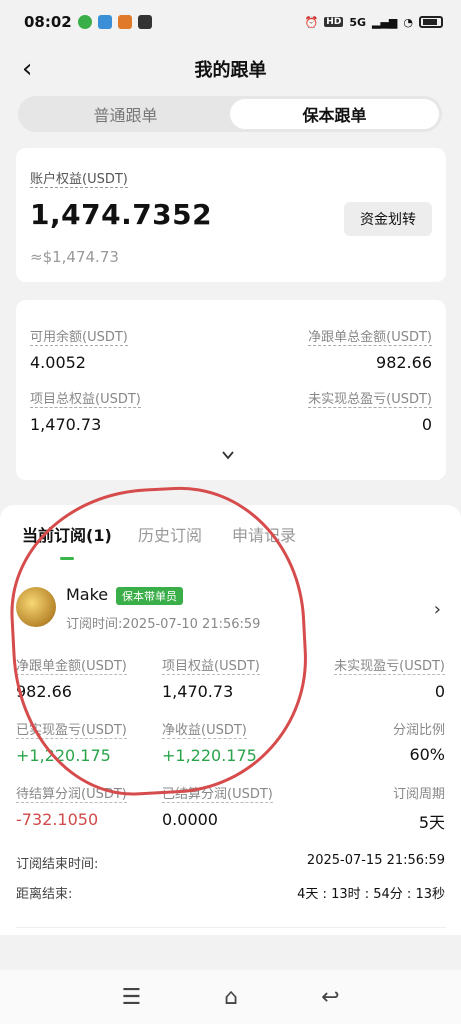 The image size is (461, 1024). Describe the element at coordinates (204, 729) in the screenshot. I see `net-profit-label: 净收益(USDT)` at that location.